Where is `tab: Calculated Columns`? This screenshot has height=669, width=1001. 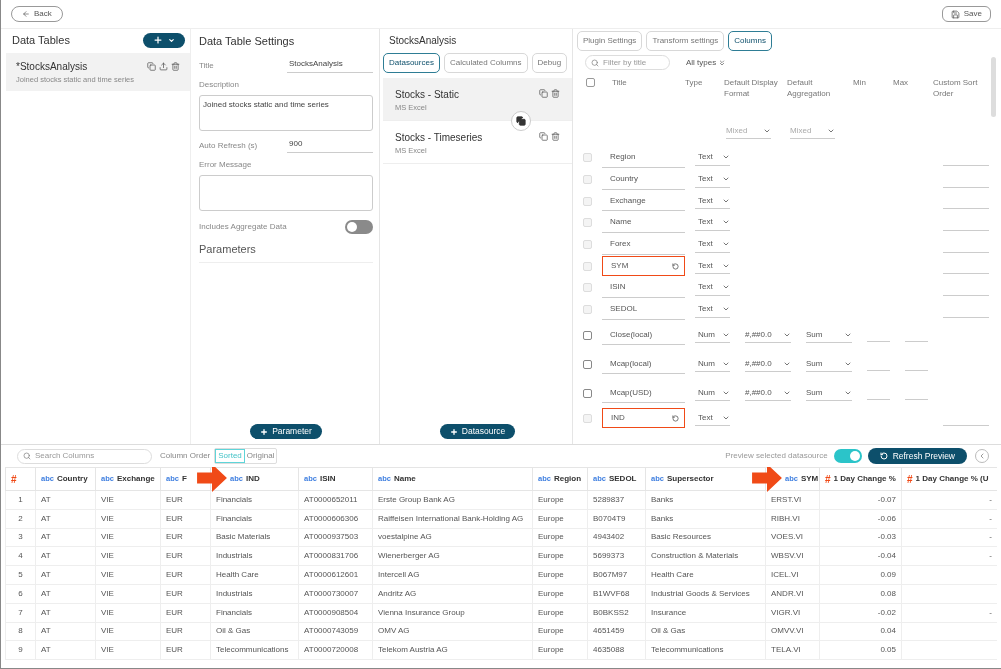
tab: Calculated Columns is located at coordinates (485, 63).